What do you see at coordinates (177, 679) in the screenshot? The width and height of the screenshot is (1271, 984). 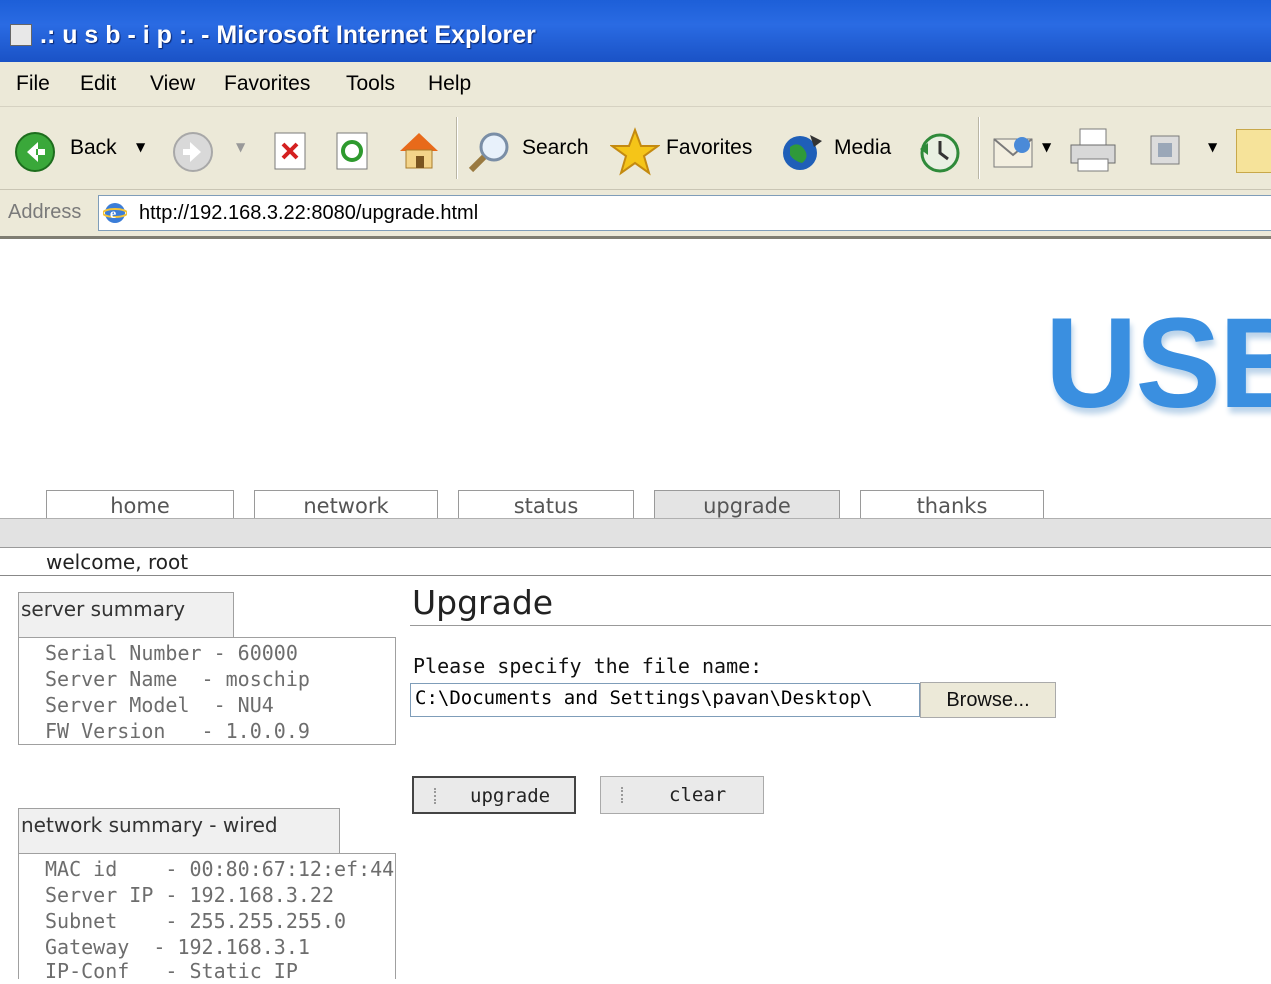 I see `server-name: Server Name - moschip` at bounding box center [177, 679].